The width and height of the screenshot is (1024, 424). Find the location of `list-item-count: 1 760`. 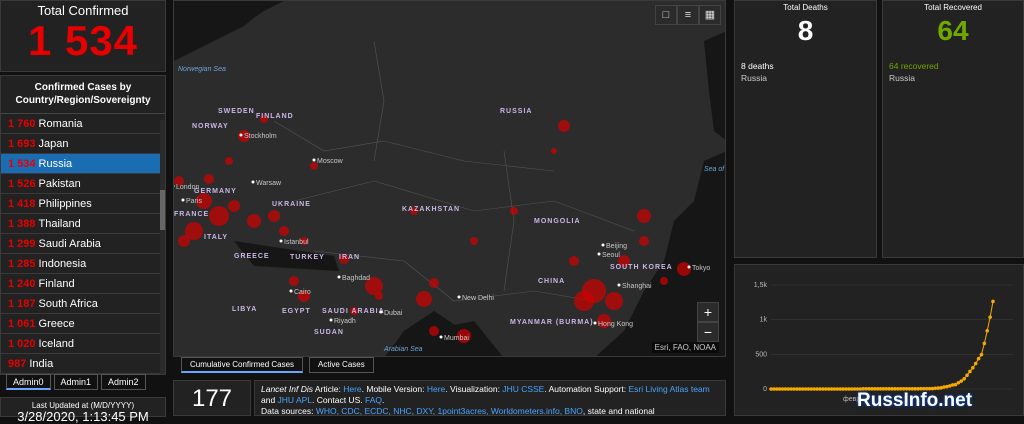

list-item-count: 1 760 is located at coordinates (22, 124).